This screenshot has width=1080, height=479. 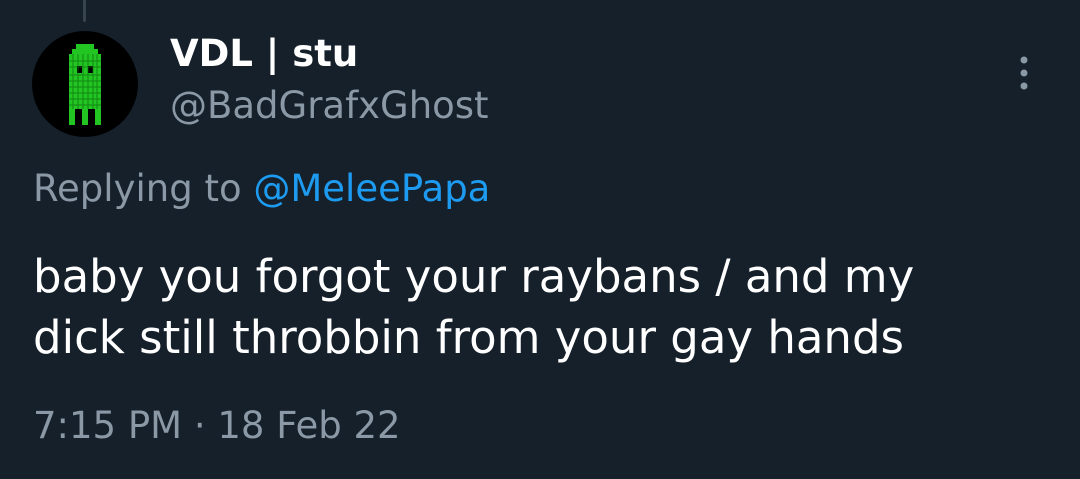 What do you see at coordinates (108, 425) in the screenshot?
I see `tweet-time: 7:15 PM` at bounding box center [108, 425].